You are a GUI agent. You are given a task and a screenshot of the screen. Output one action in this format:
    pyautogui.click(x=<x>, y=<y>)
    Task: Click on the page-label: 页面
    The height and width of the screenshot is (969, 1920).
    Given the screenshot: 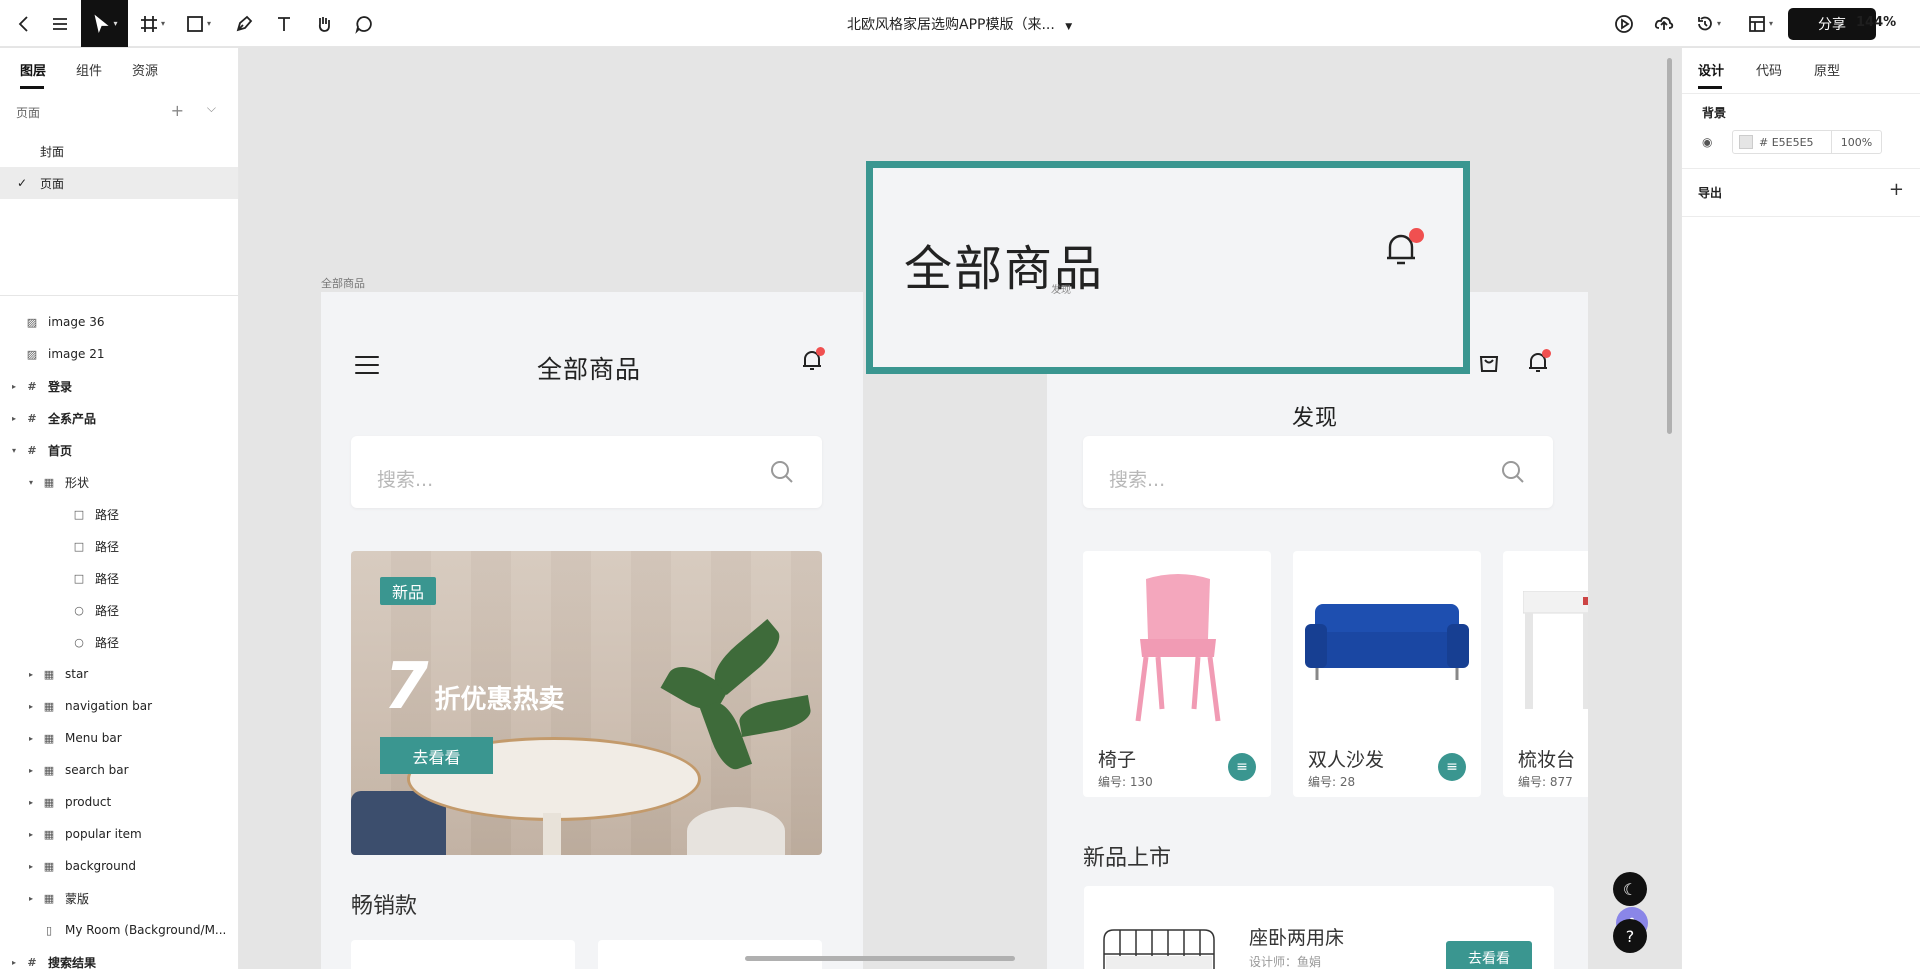 What is the action you would take?
    pyautogui.click(x=52, y=183)
    